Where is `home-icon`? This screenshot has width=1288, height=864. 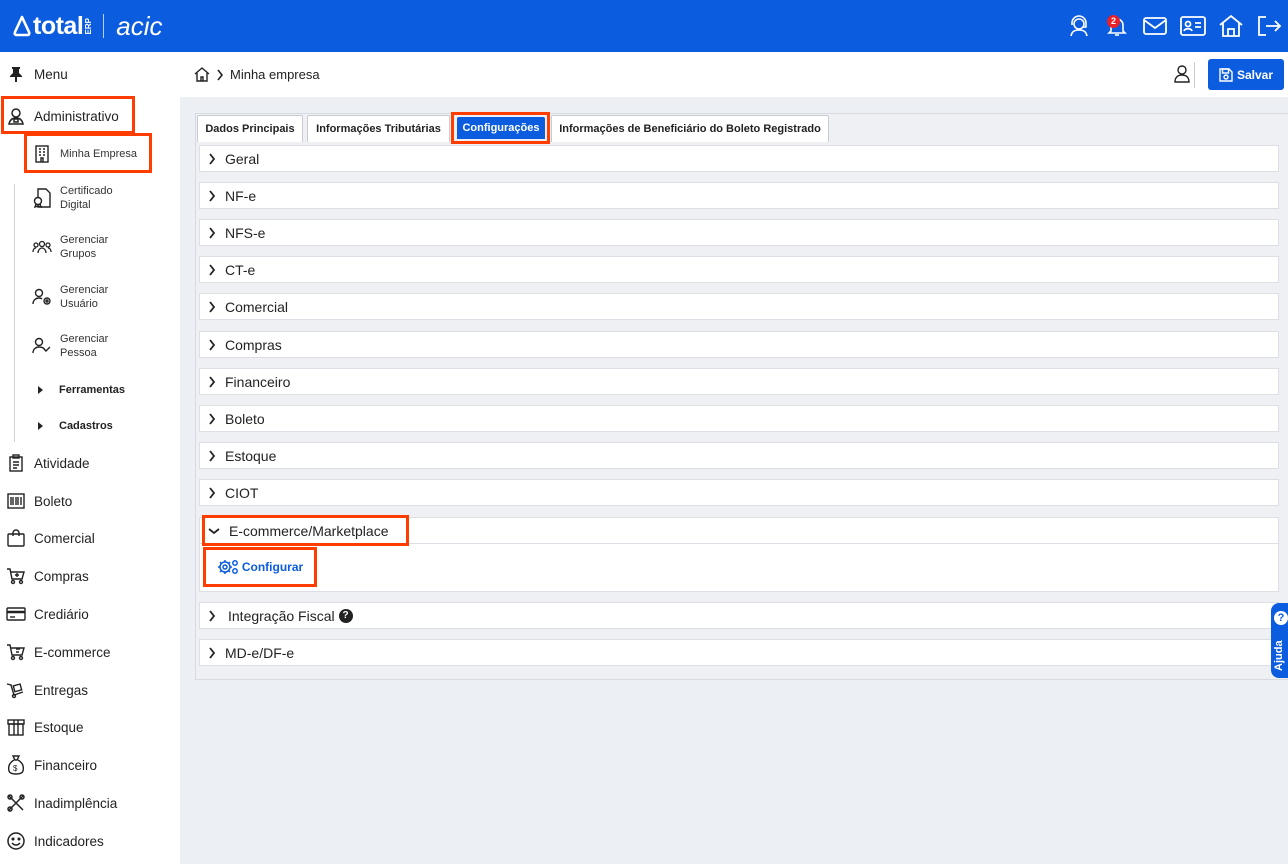
home-icon is located at coordinates (1231, 26).